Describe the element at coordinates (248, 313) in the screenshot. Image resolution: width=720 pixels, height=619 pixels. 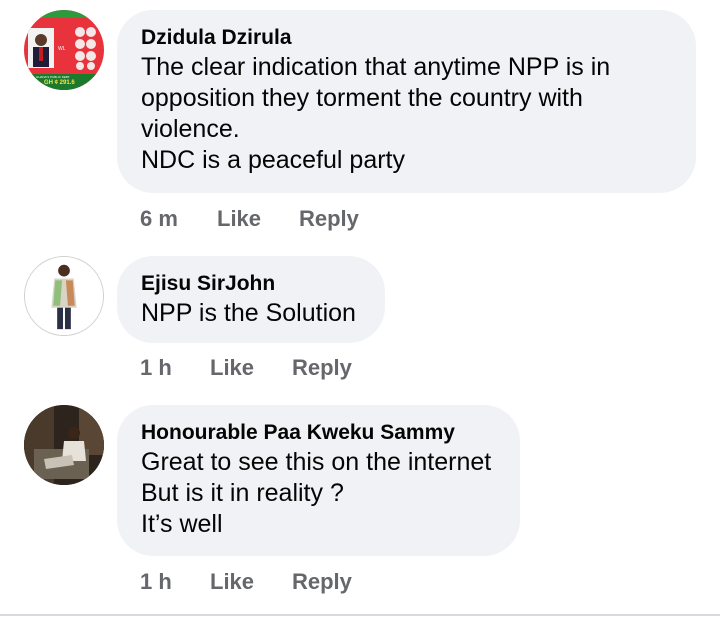
I see `comment-line: NPP is the Solution` at that location.